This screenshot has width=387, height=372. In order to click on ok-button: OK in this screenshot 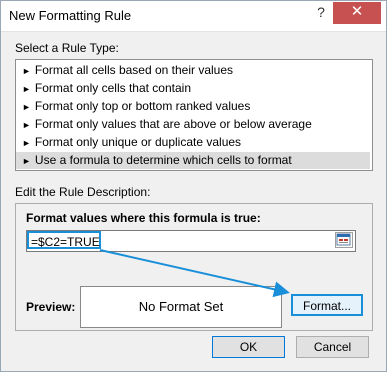, I will do `click(248, 347)`.